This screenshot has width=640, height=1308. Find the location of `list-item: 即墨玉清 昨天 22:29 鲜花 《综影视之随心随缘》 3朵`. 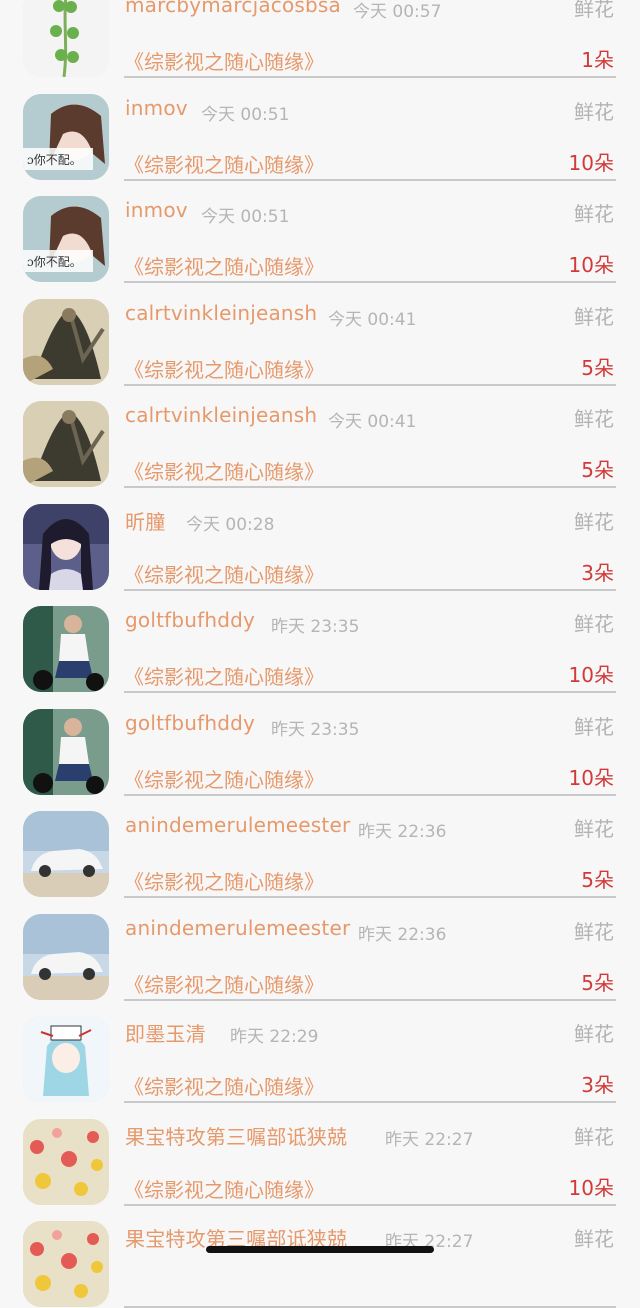

list-item: 即墨玉清 昨天 22:29 鲜花 《综影视之随心随缘》 3朵 is located at coordinates (320, 1050).